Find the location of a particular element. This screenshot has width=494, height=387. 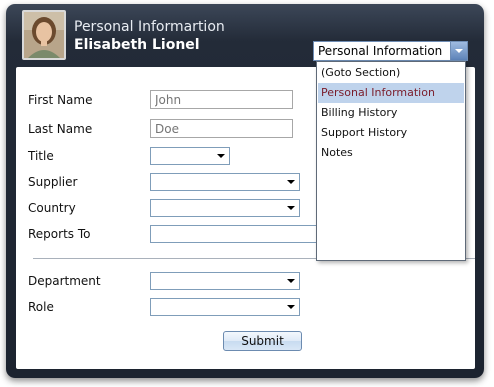

department-select is located at coordinates (225, 281).